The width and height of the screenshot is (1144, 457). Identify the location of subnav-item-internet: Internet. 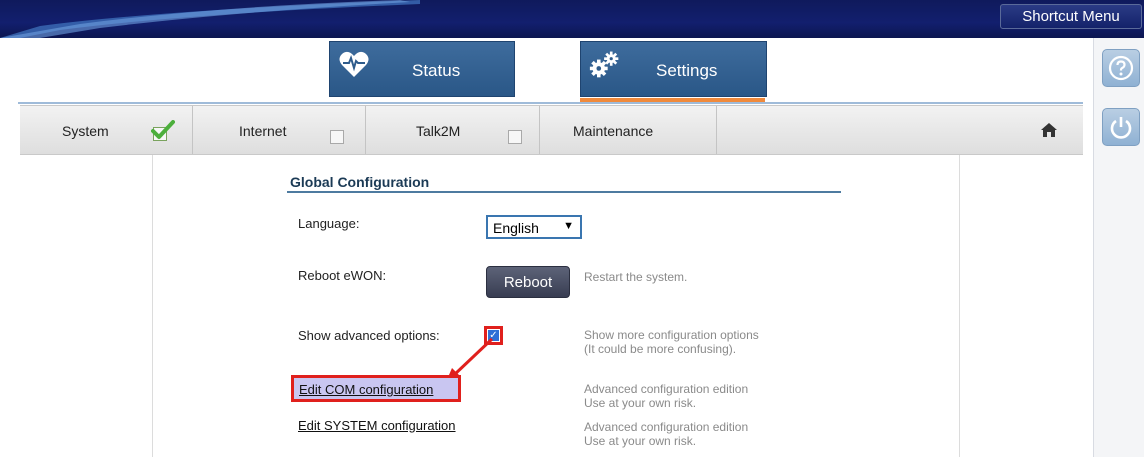
(279, 130).